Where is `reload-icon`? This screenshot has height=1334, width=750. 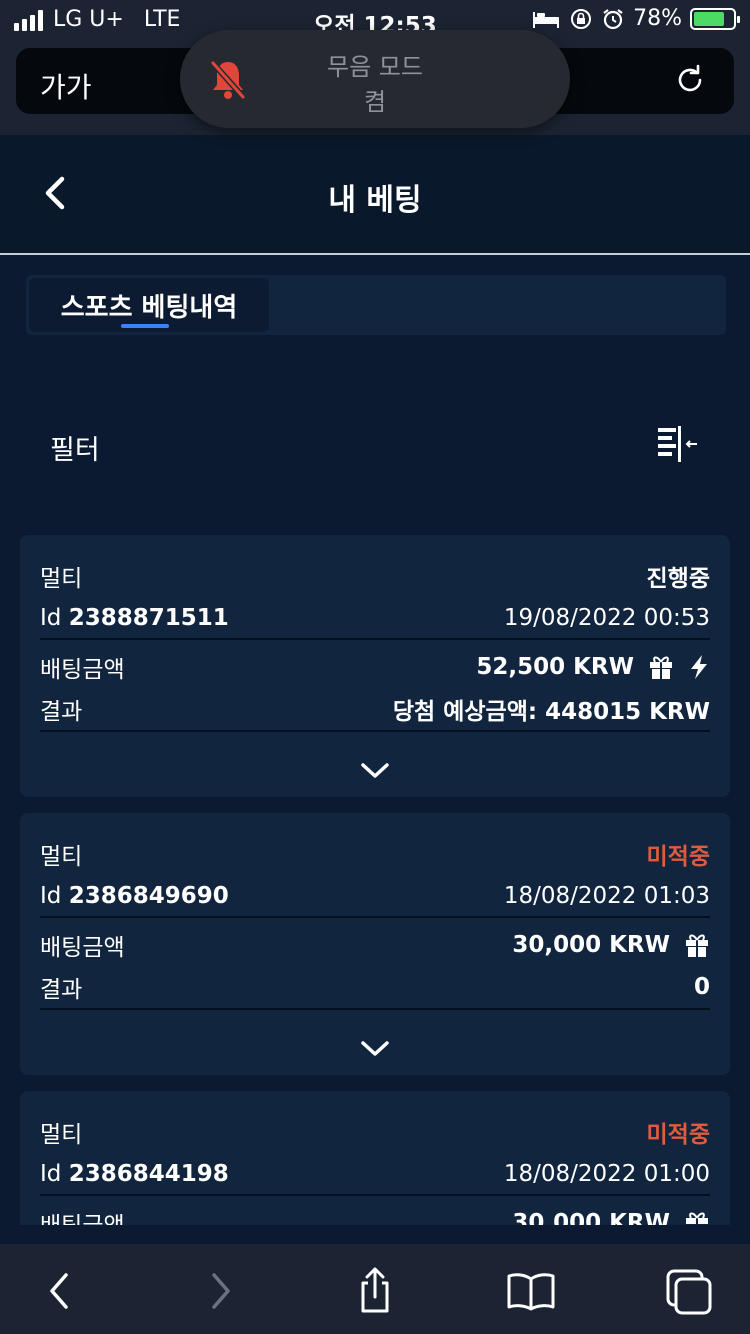 reload-icon is located at coordinates (690, 80).